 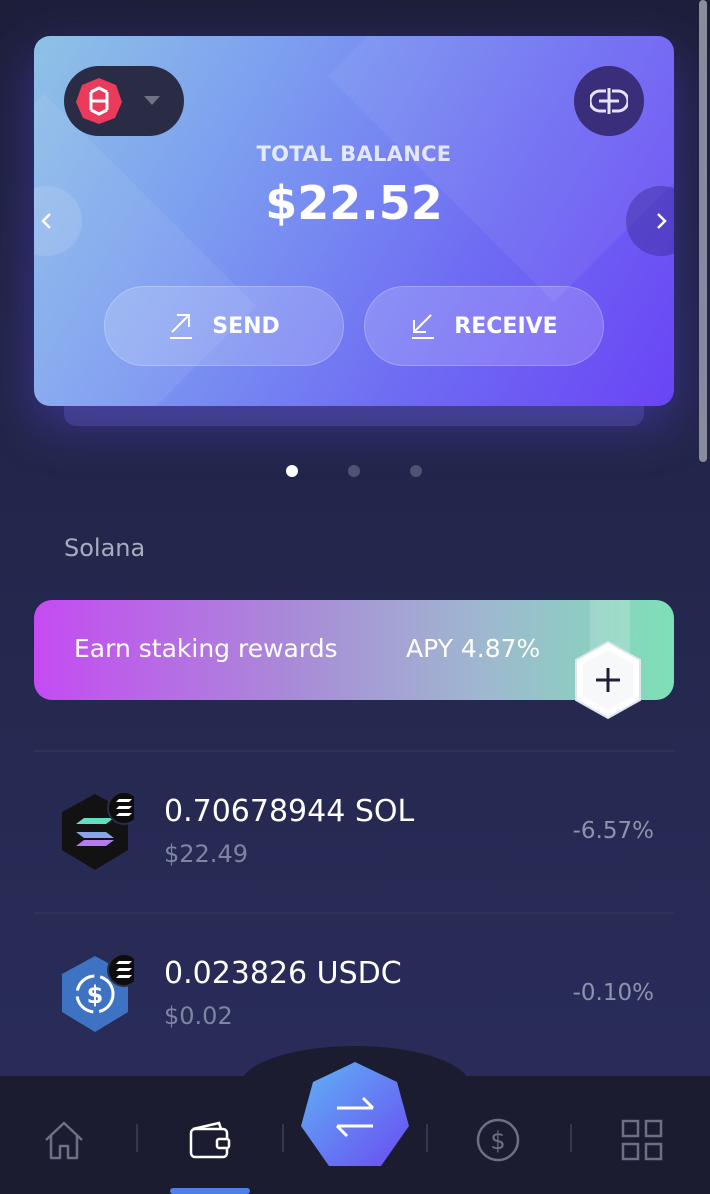 I want to click on section-title: Solana, so click(x=105, y=548).